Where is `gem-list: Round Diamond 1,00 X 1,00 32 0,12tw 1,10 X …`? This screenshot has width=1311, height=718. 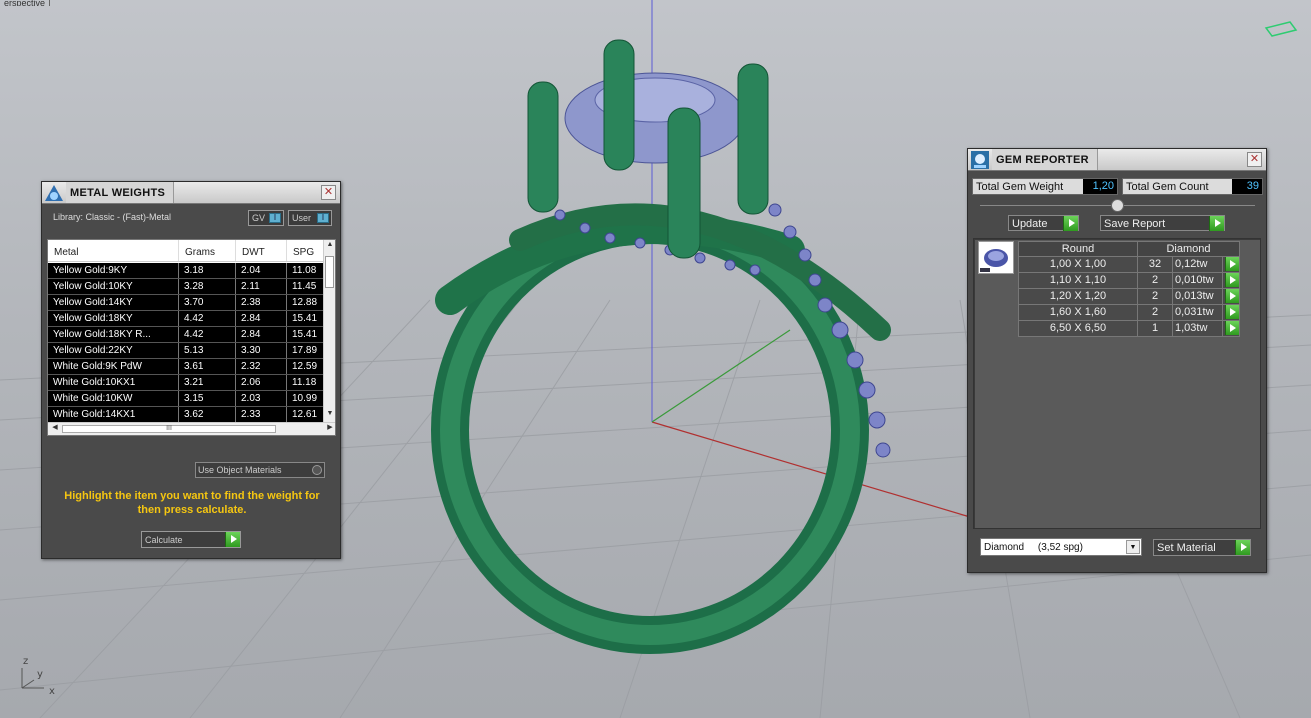
gem-list: Round Diamond 1,00 X 1,00 32 0,12tw 1,10 X … is located at coordinates (1117, 383).